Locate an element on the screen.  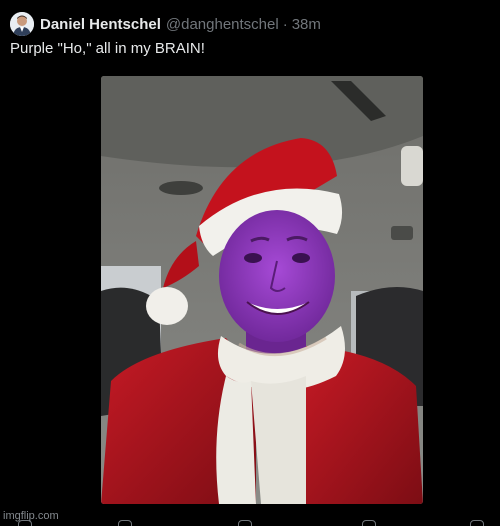
avatar-image is located at coordinates (22, 24).